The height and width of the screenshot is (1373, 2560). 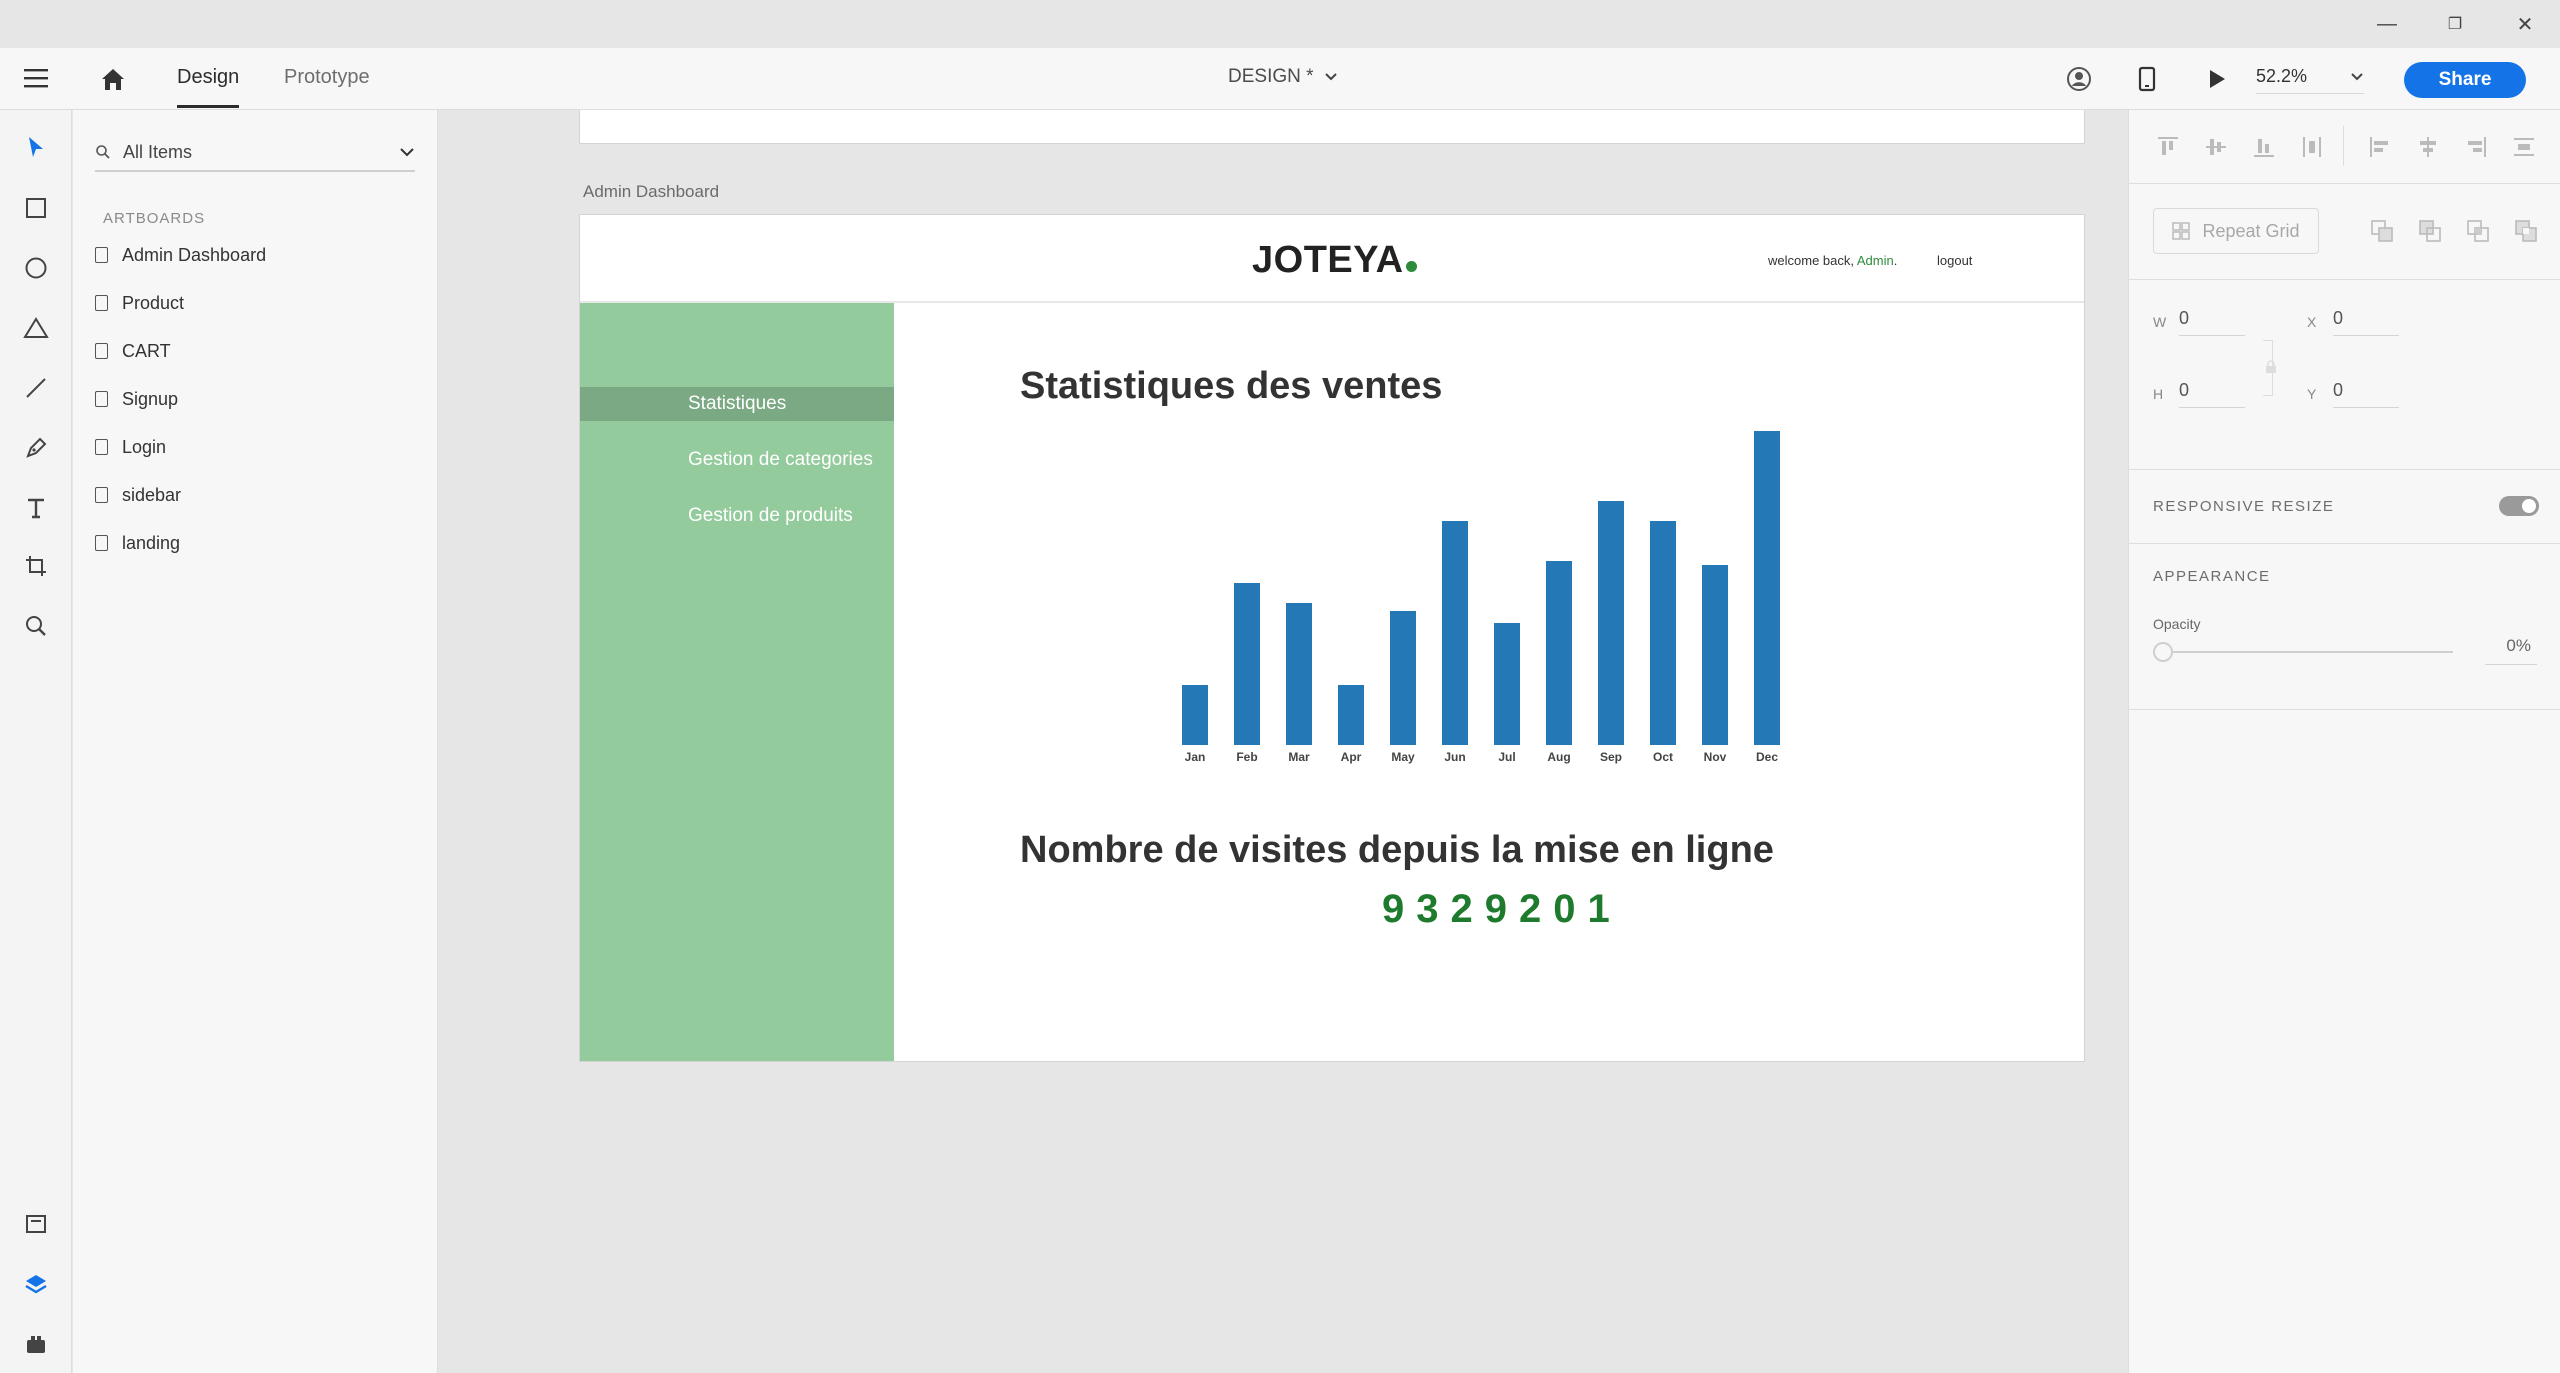 I want to click on artboard-title-label: Admin Dashboard, so click(x=651, y=192).